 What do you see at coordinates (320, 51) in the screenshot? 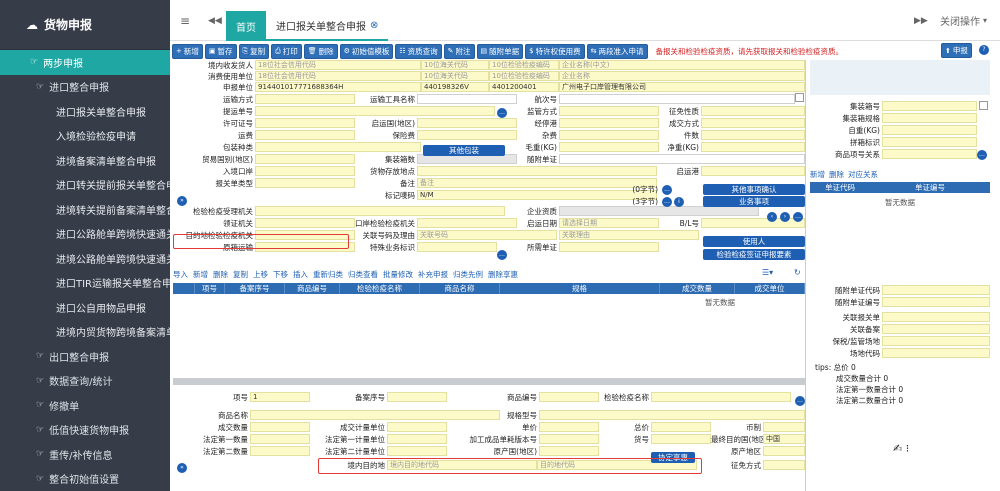
I see `toolbar-button-4: 🗑 删除` at bounding box center [320, 51].